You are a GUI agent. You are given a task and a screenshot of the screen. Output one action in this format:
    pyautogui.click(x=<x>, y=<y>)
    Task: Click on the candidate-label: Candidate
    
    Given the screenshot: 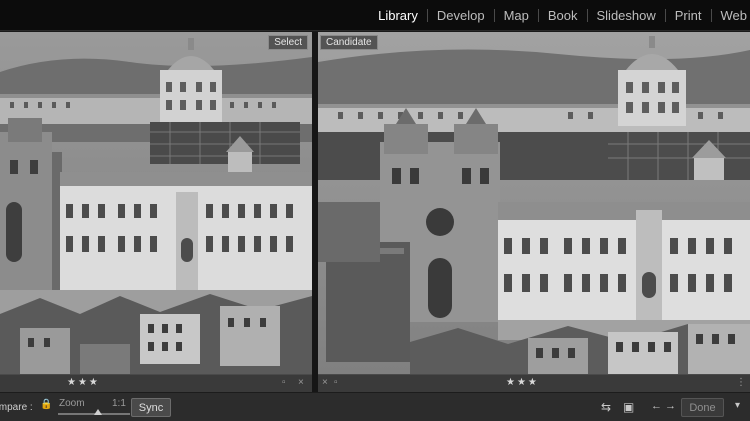 What is the action you would take?
    pyautogui.click(x=349, y=42)
    